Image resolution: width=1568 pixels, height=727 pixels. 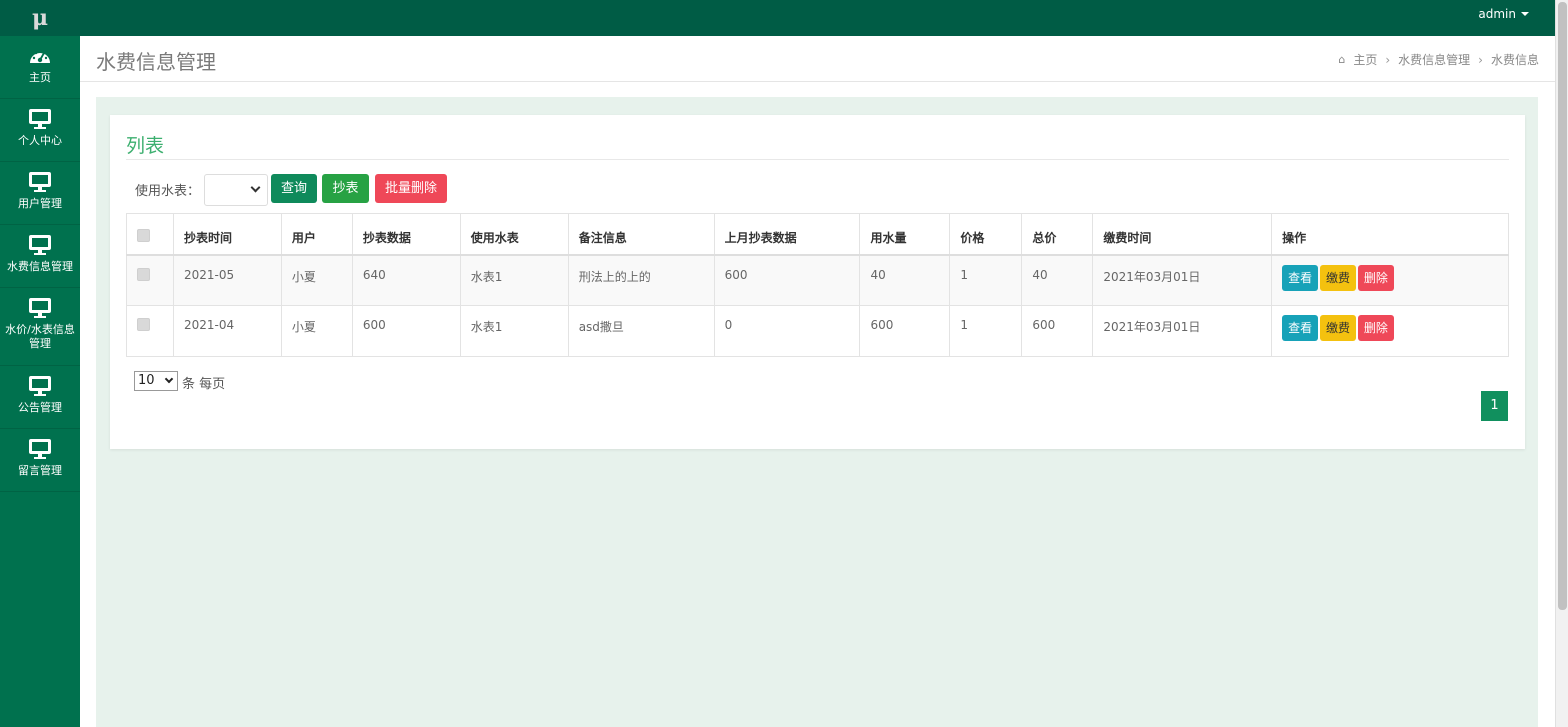 I want to click on sidebar-item-water-fee: 水费信息管理, so click(x=40, y=256).